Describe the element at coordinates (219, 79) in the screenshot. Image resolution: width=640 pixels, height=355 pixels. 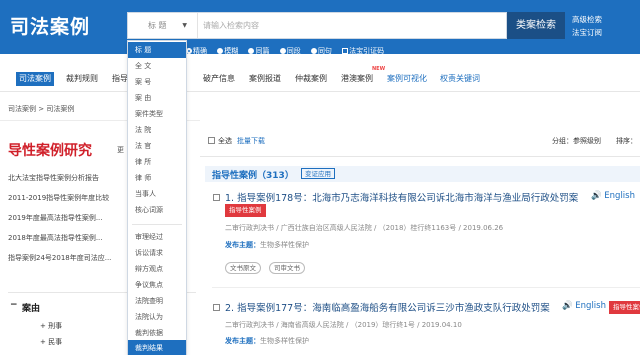
I see `nav-item-bankruptcy: 破产信息` at that location.